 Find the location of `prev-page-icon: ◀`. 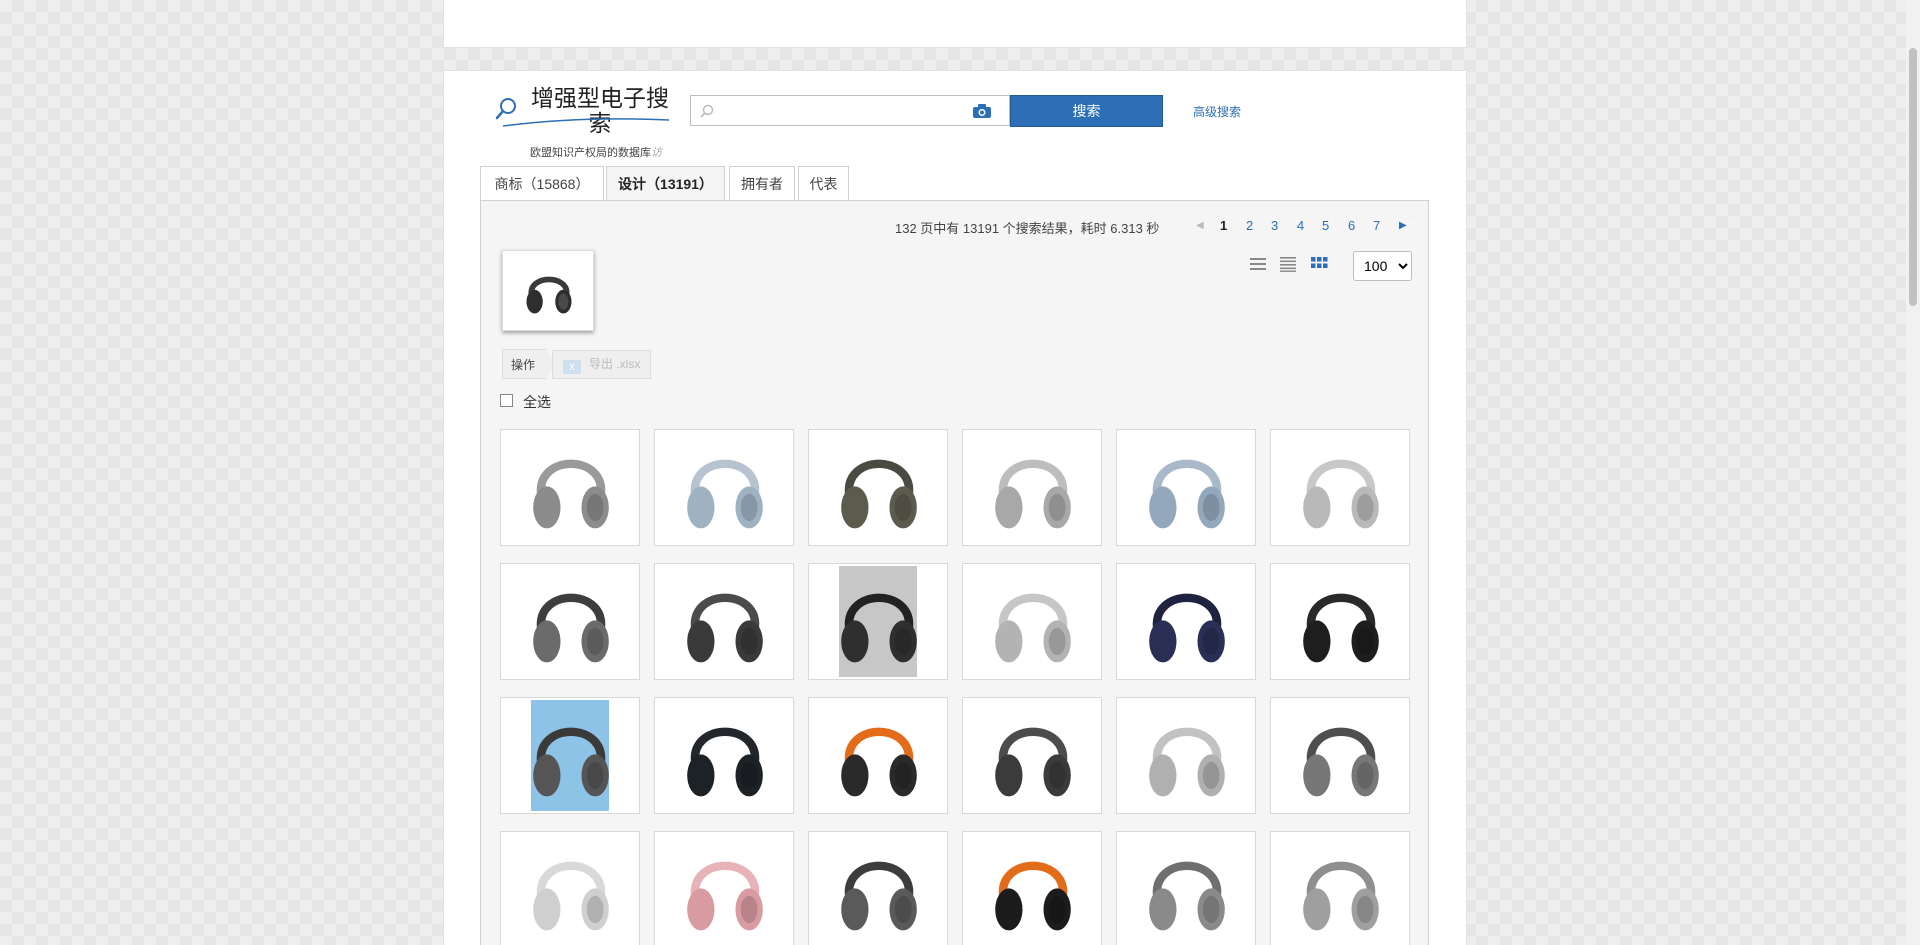

prev-page-icon: ◀ is located at coordinates (1200, 225).